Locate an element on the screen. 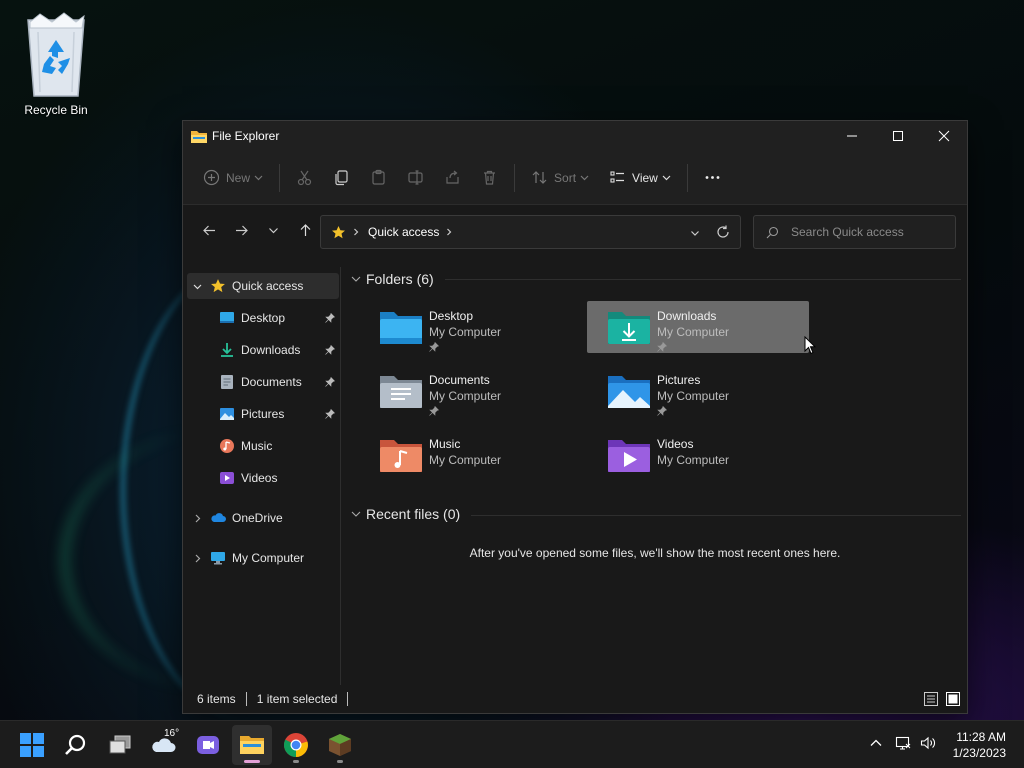  recycle-bin-shortcut: Recycle Bin is located at coordinates (56, 62).